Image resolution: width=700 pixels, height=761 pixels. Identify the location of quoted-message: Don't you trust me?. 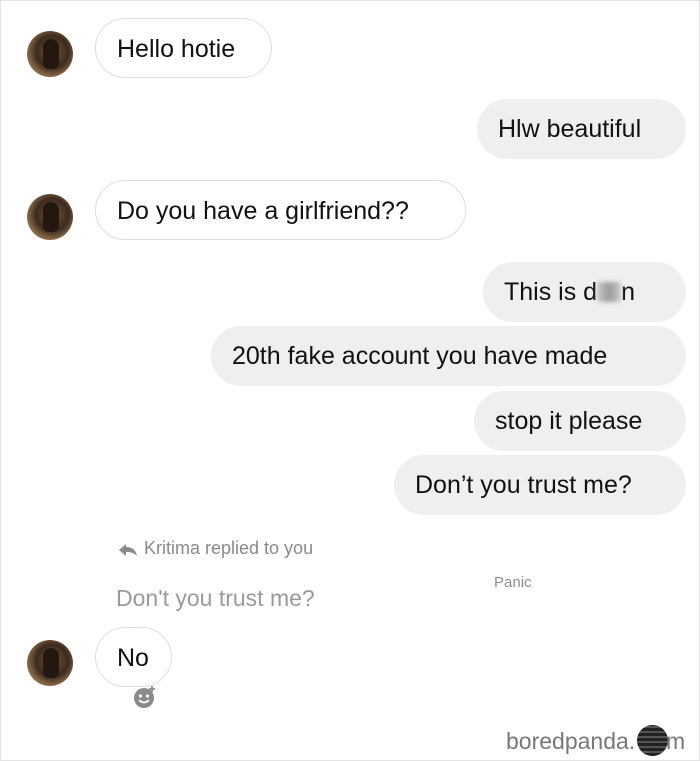
(215, 598).